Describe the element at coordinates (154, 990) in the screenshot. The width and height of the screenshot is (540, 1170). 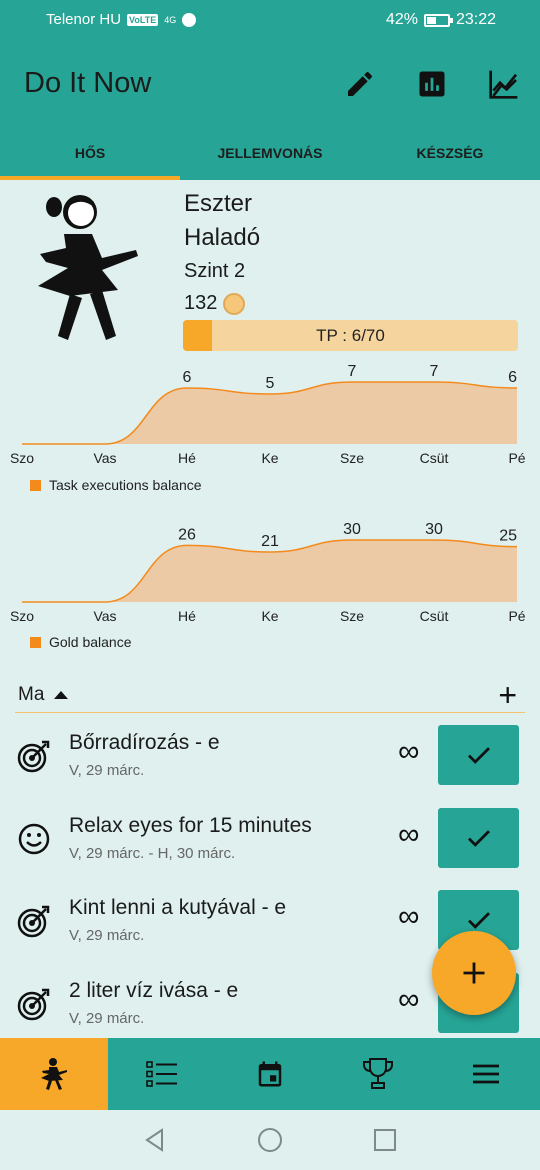
I see `task-title: 2 liter víz ivása - e` at that location.